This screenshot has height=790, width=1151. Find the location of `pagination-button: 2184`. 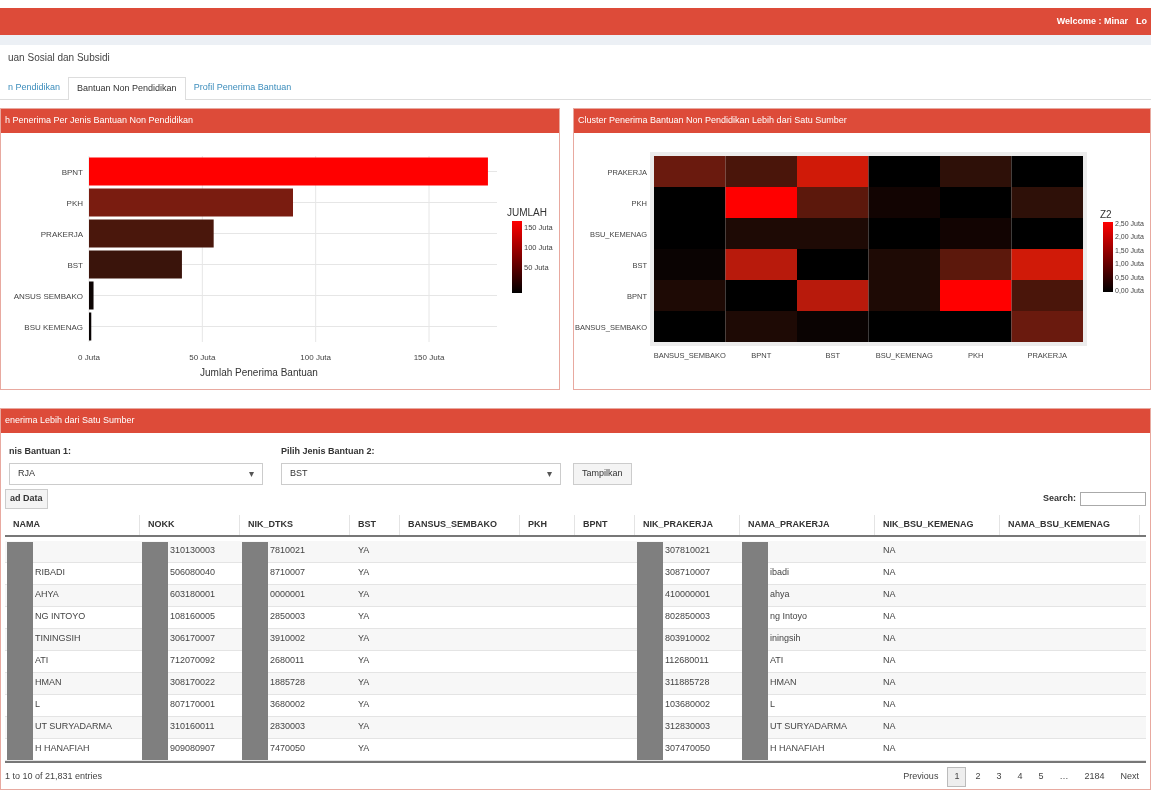

pagination-button: 2184 is located at coordinates (1094, 776).